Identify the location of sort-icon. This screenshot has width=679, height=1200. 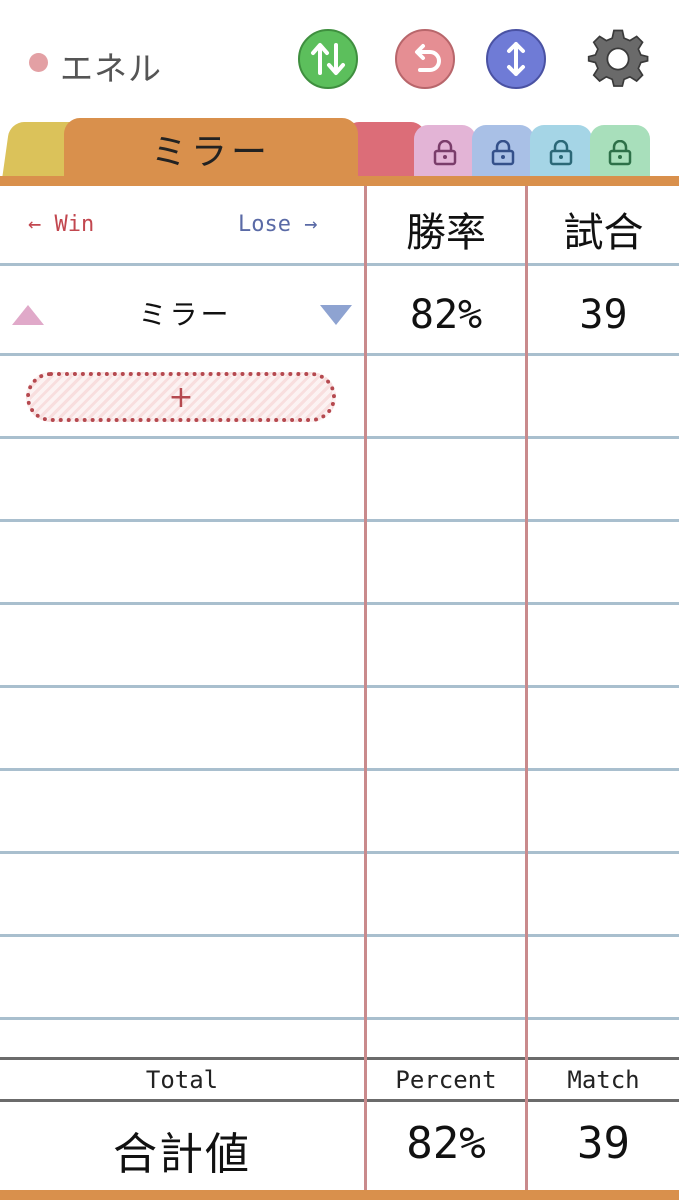
(328, 59).